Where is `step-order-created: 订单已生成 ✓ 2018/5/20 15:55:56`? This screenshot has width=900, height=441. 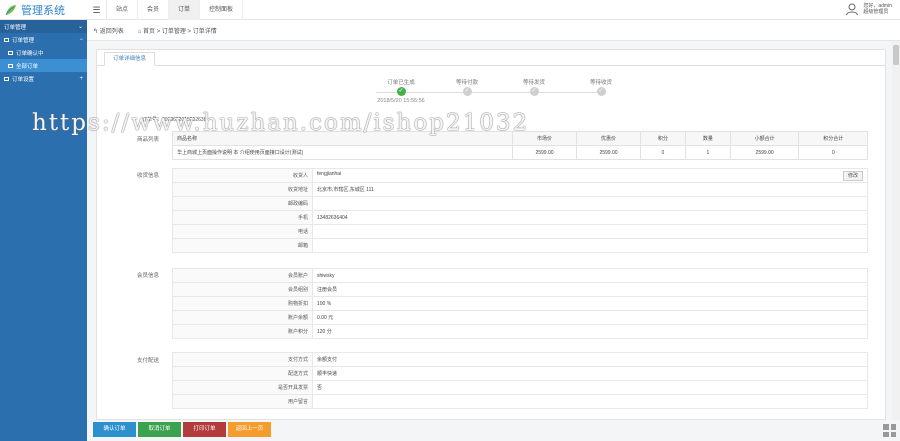 step-order-created: 订单已生成 ✓ 2018/5/20 15:55:56 is located at coordinates (401, 91).